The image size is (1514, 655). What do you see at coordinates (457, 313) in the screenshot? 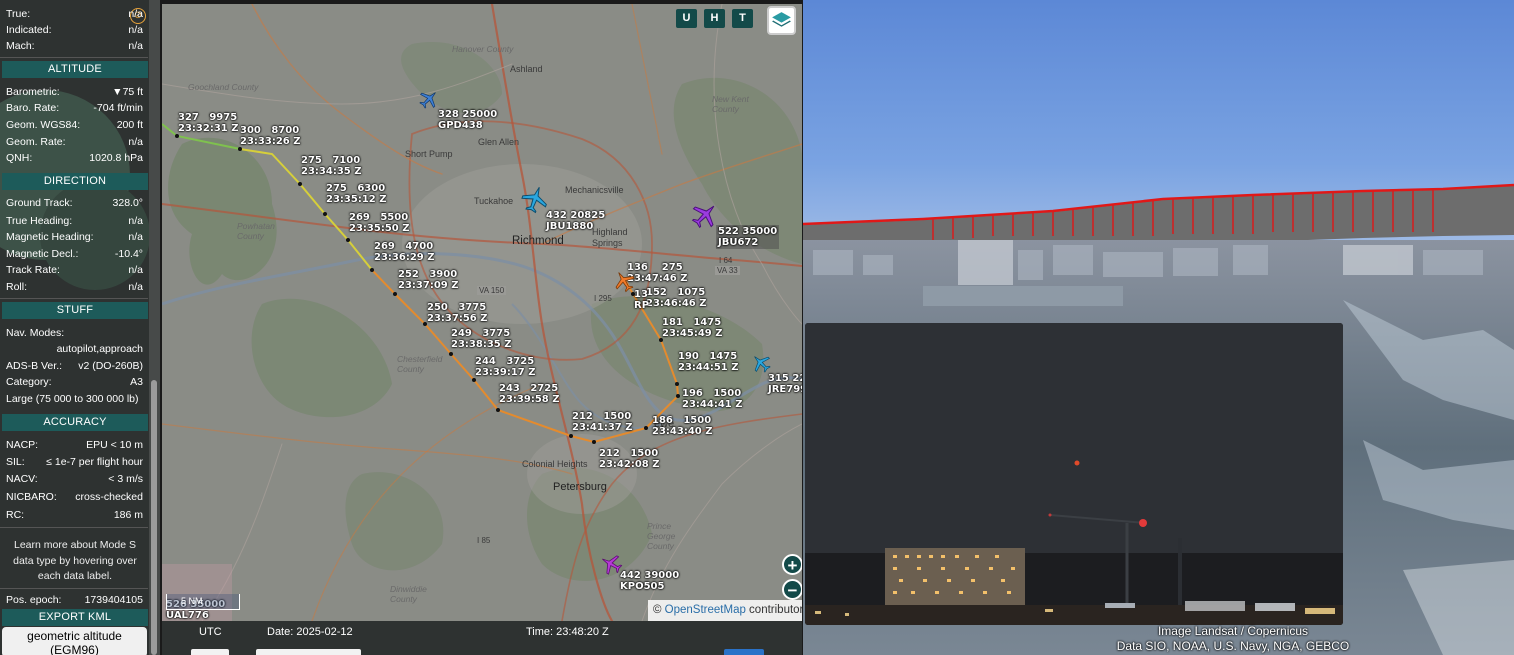
I see `track-point-label: 250 3775 23:37:56 Z` at bounding box center [457, 313].